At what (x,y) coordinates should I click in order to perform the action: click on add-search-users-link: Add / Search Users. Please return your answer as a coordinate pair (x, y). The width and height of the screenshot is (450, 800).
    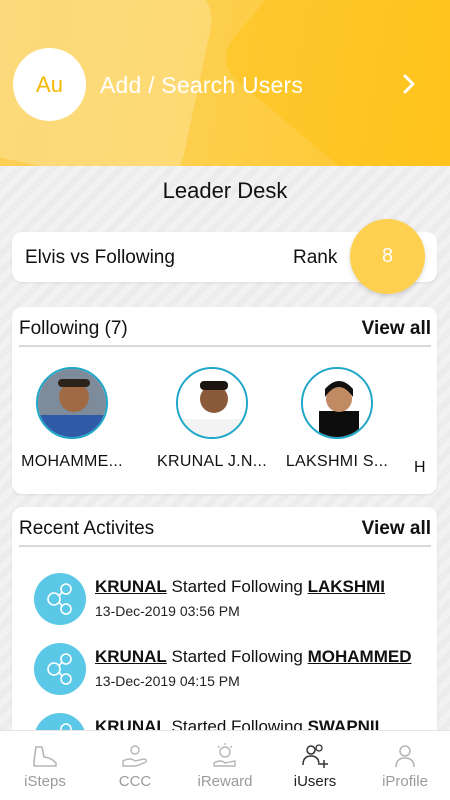
    Looking at the image, I should click on (201, 85).